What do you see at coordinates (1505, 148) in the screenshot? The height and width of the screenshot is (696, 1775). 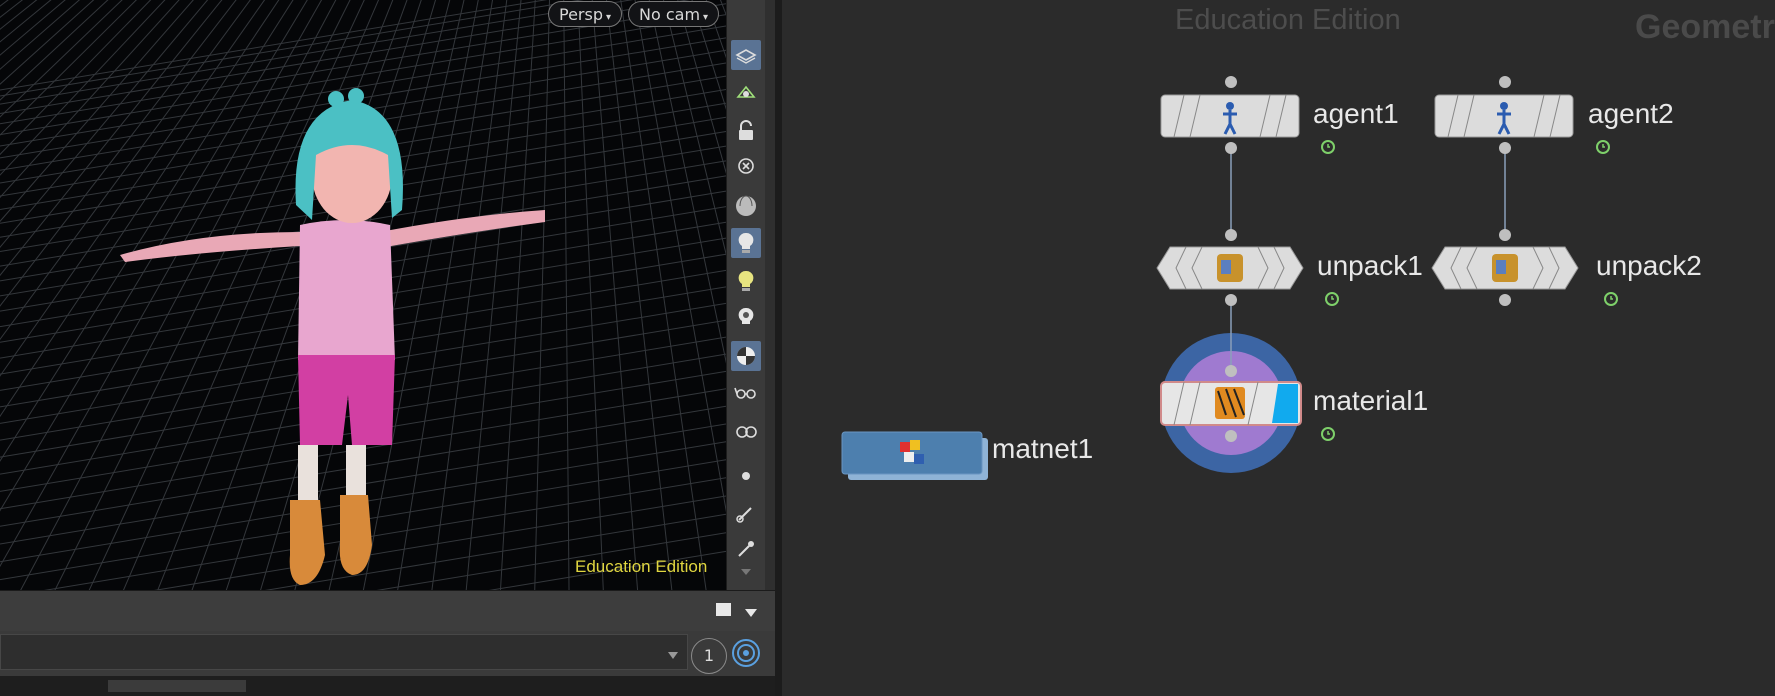 I see `agent2-output` at bounding box center [1505, 148].